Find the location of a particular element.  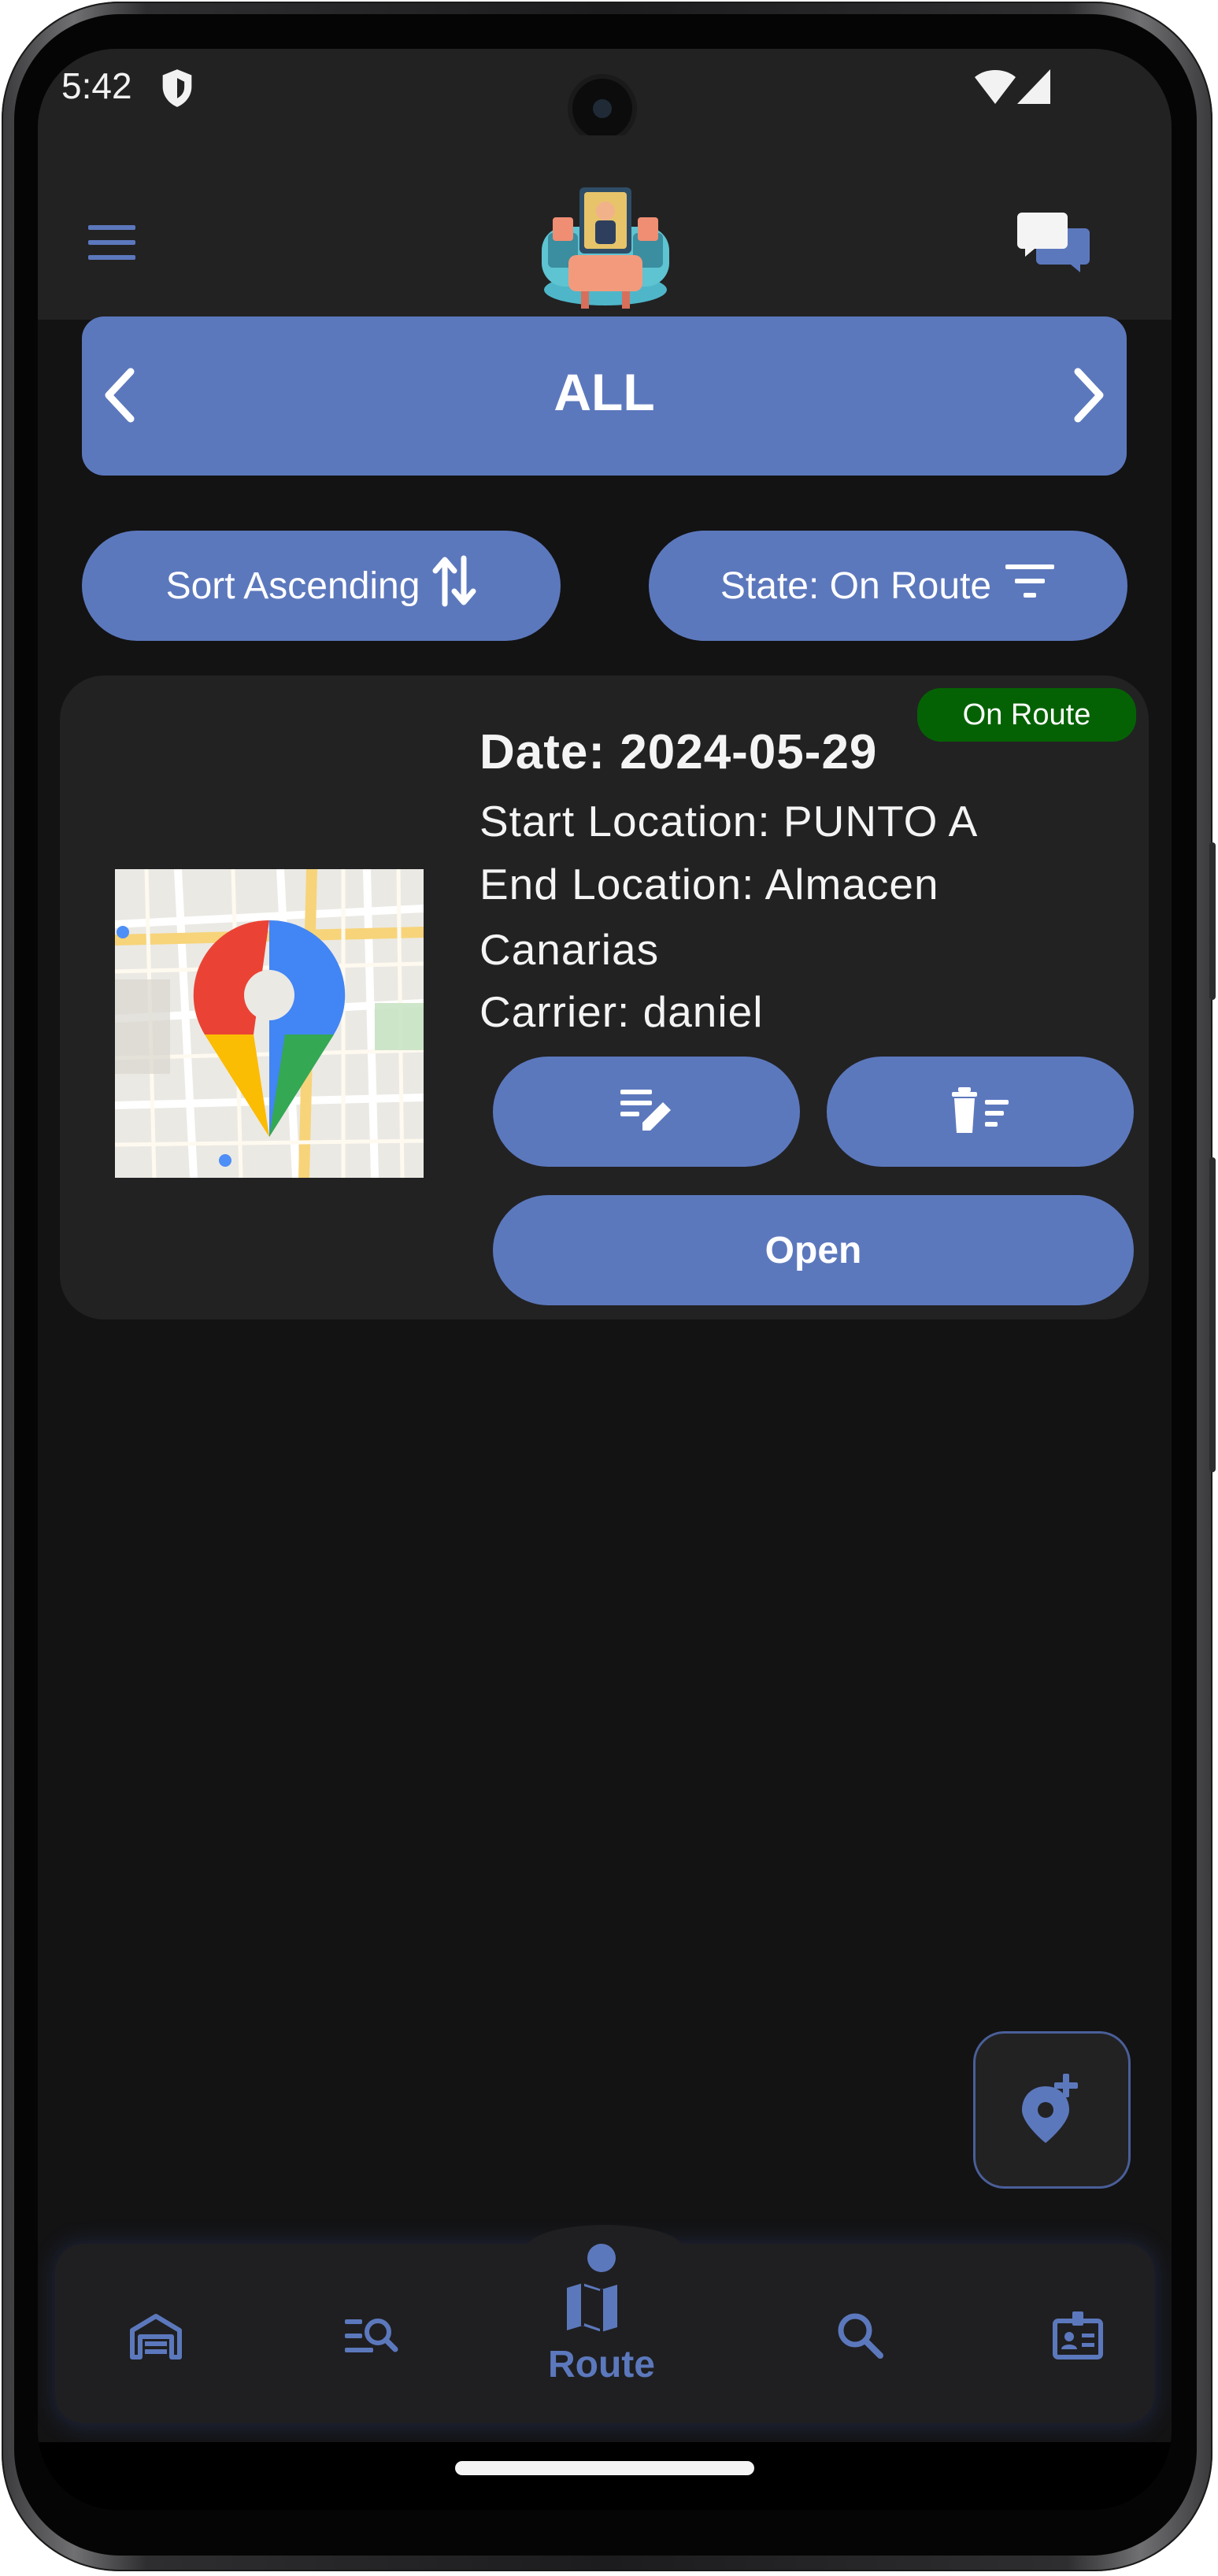

chat-icon is located at coordinates (1053, 244).